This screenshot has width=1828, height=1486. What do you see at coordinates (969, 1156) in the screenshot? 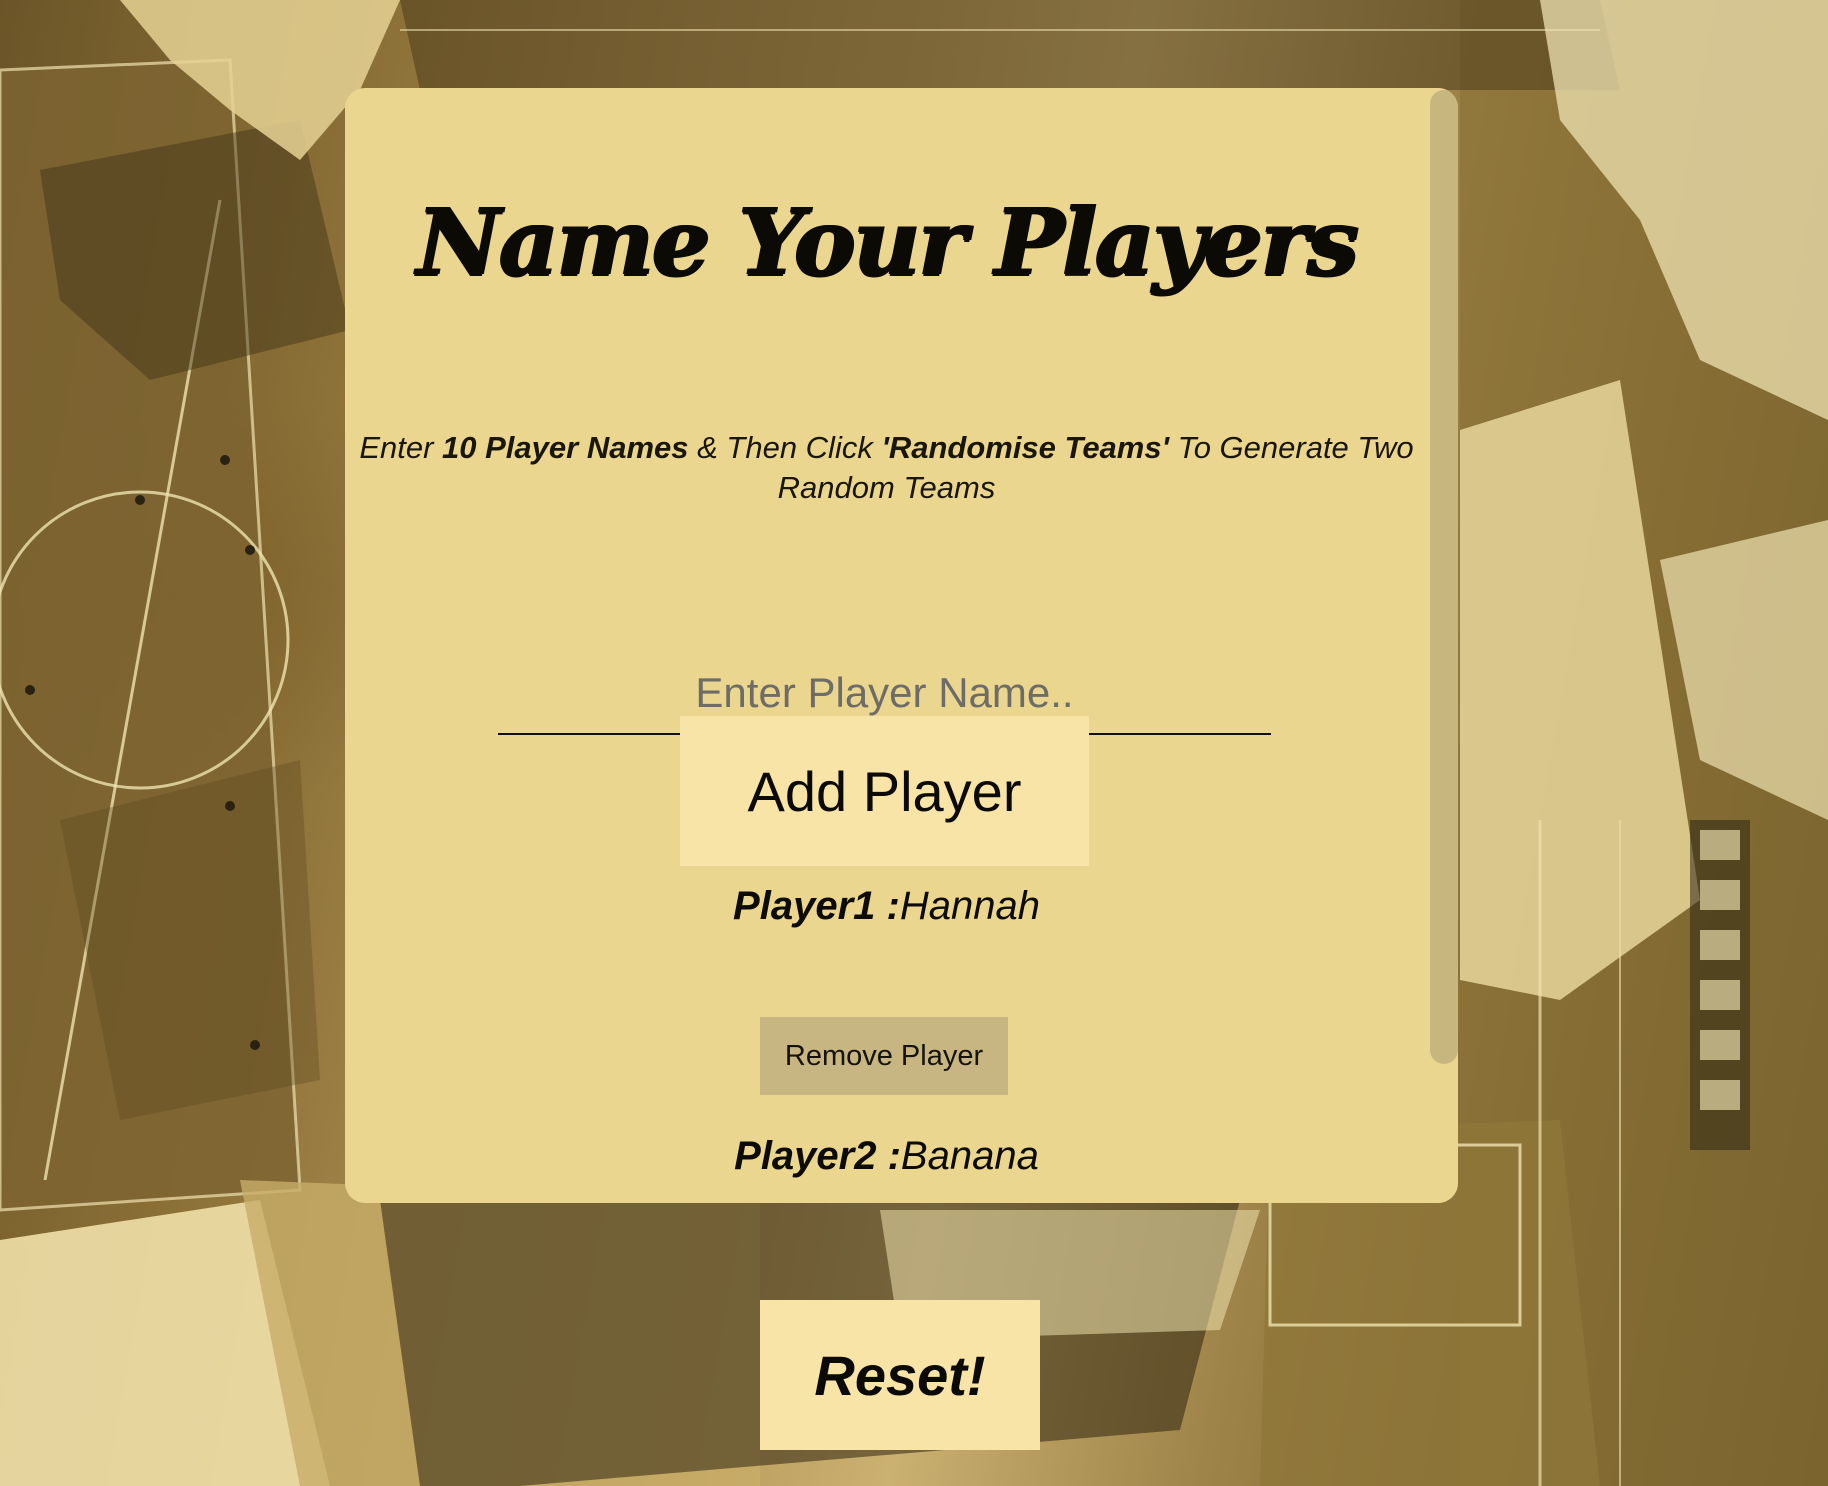
I see `player-2-name: Banana` at bounding box center [969, 1156].